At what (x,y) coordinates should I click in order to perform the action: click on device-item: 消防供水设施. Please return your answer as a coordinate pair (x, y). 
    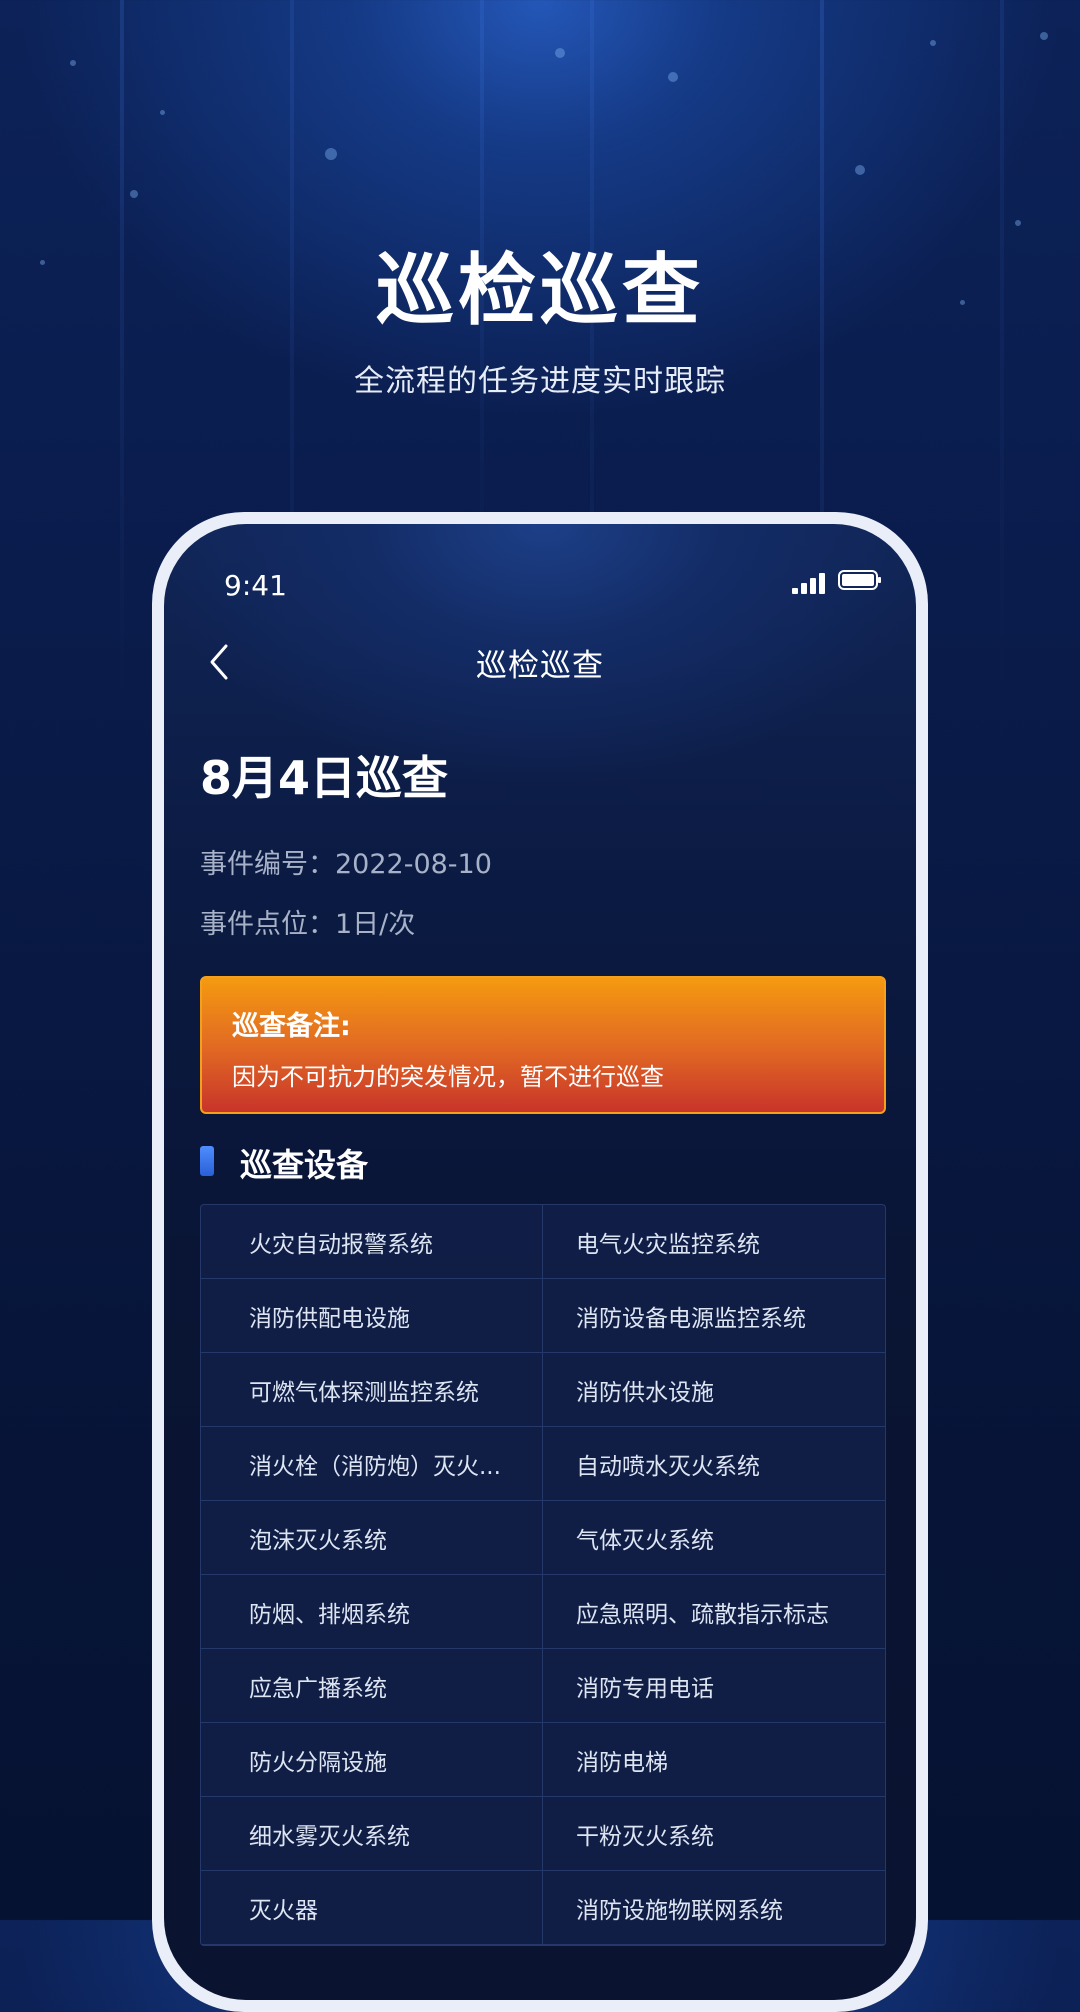
    Looking at the image, I should click on (714, 1390).